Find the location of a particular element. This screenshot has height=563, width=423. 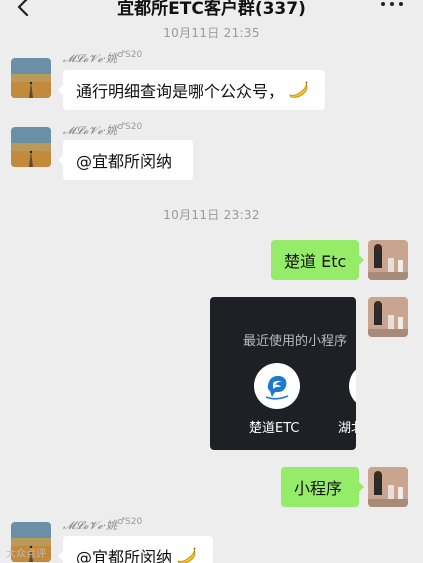

message-text: 小程序 is located at coordinates (318, 488).